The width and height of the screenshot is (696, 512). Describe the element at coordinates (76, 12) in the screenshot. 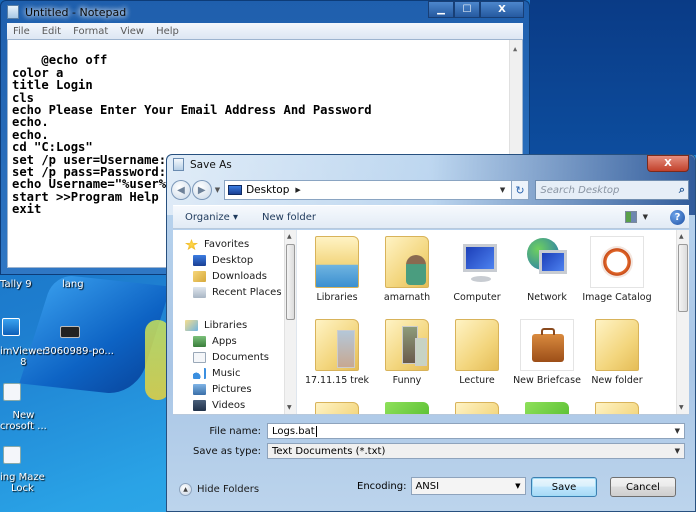

I see `notepad-title: Untitled - Notepad` at that location.